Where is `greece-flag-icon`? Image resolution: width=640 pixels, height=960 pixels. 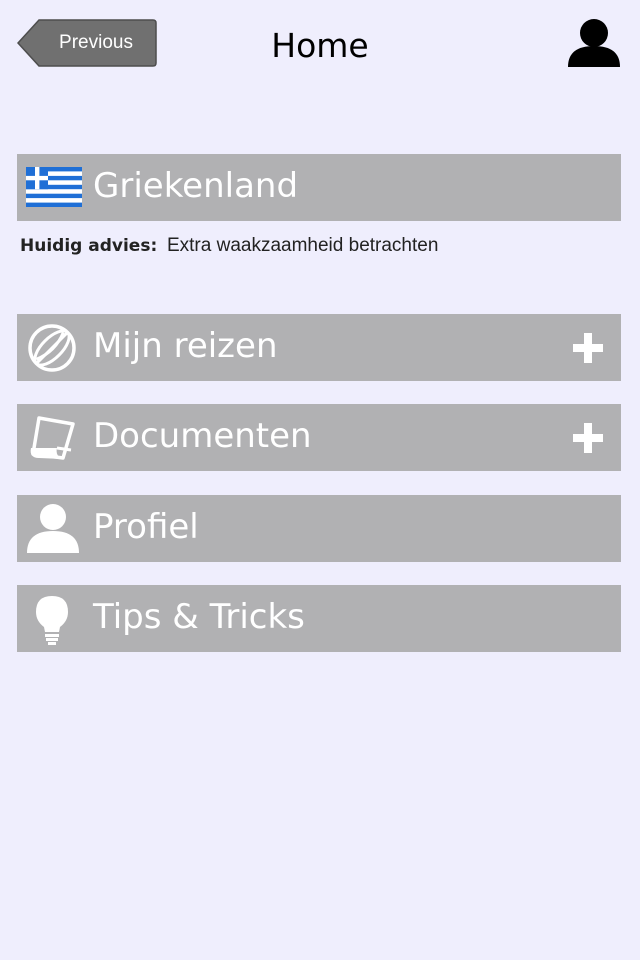
greece-flag-icon is located at coordinates (54, 187).